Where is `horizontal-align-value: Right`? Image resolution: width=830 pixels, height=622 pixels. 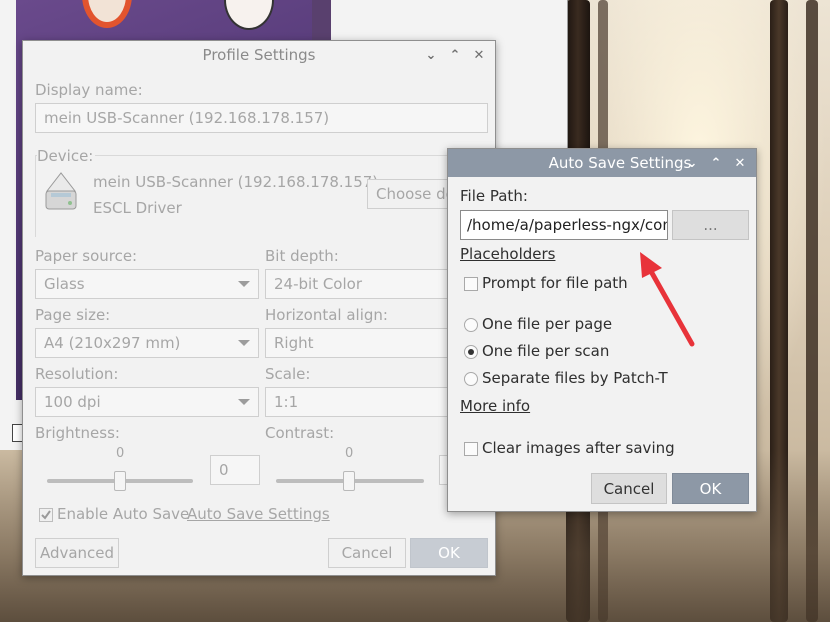 horizontal-align-value: Right is located at coordinates (294, 343).